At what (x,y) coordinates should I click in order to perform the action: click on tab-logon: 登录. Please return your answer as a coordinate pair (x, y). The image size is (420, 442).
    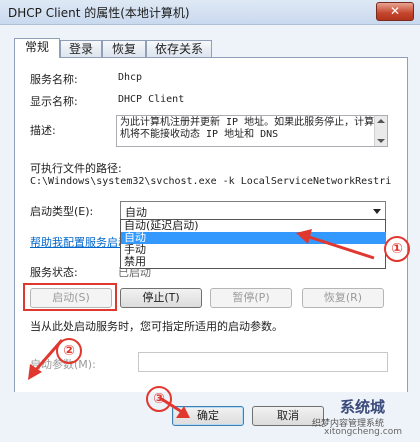
    Looking at the image, I should click on (81, 48).